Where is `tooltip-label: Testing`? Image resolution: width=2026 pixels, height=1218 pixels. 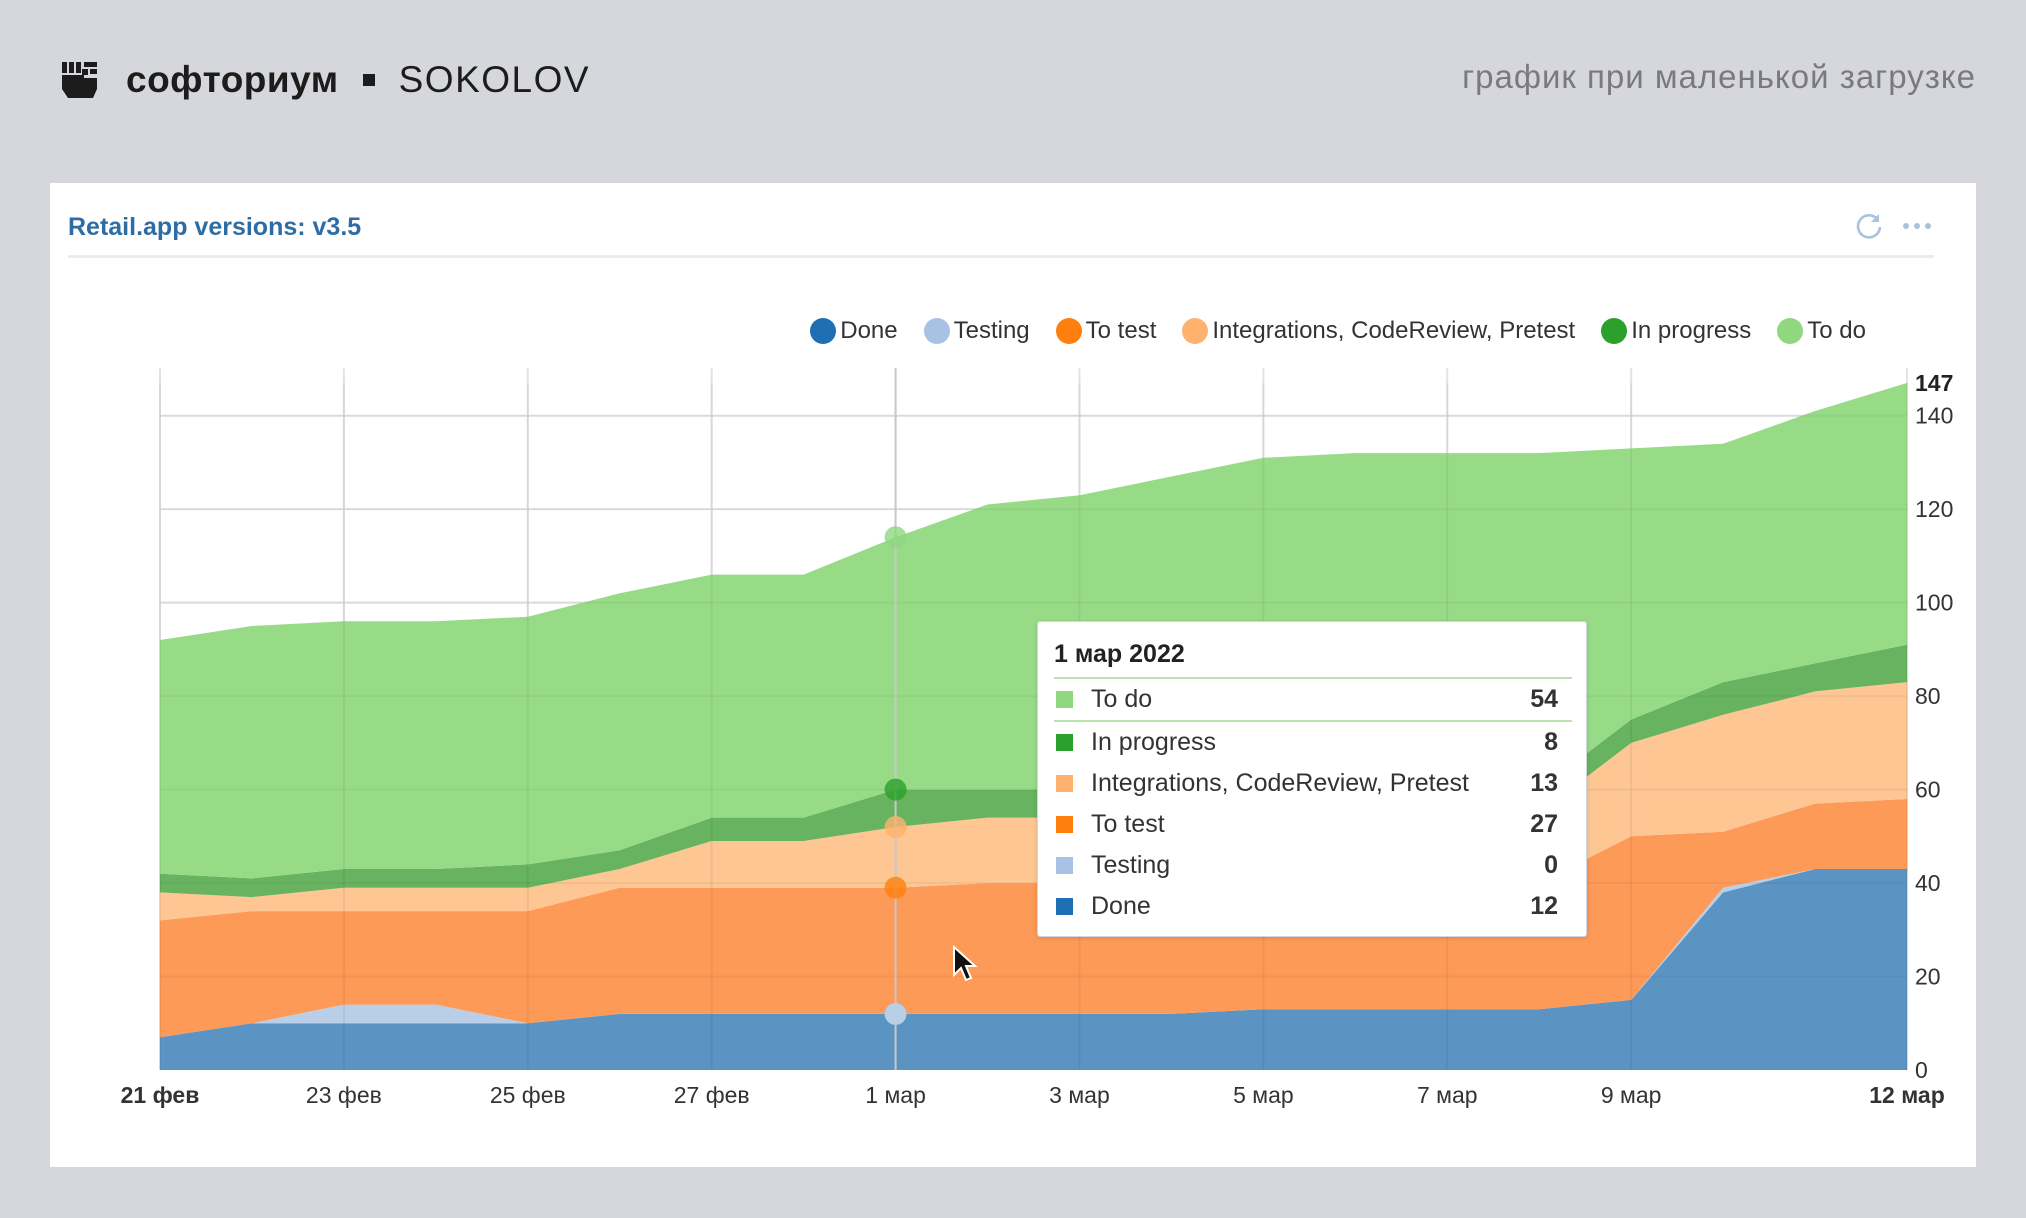
tooltip-label: Testing is located at coordinates (1131, 865).